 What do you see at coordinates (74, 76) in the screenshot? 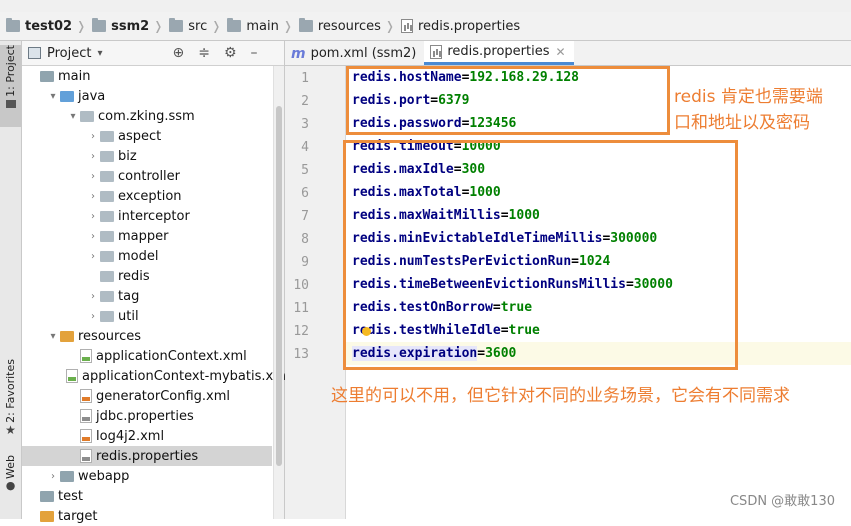
I see `tree-item-label: main` at bounding box center [74, 76].